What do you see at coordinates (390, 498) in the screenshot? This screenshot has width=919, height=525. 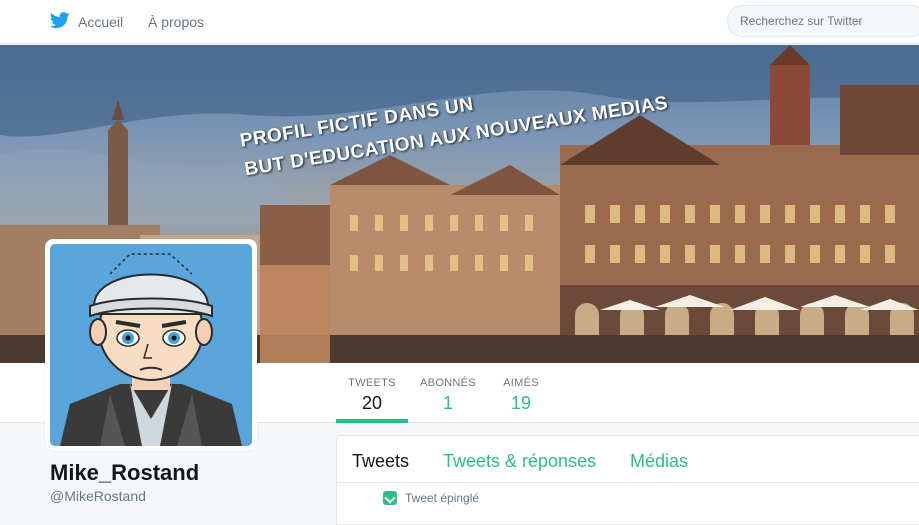 I see `pin-icon` at bounding box center [390, 498].